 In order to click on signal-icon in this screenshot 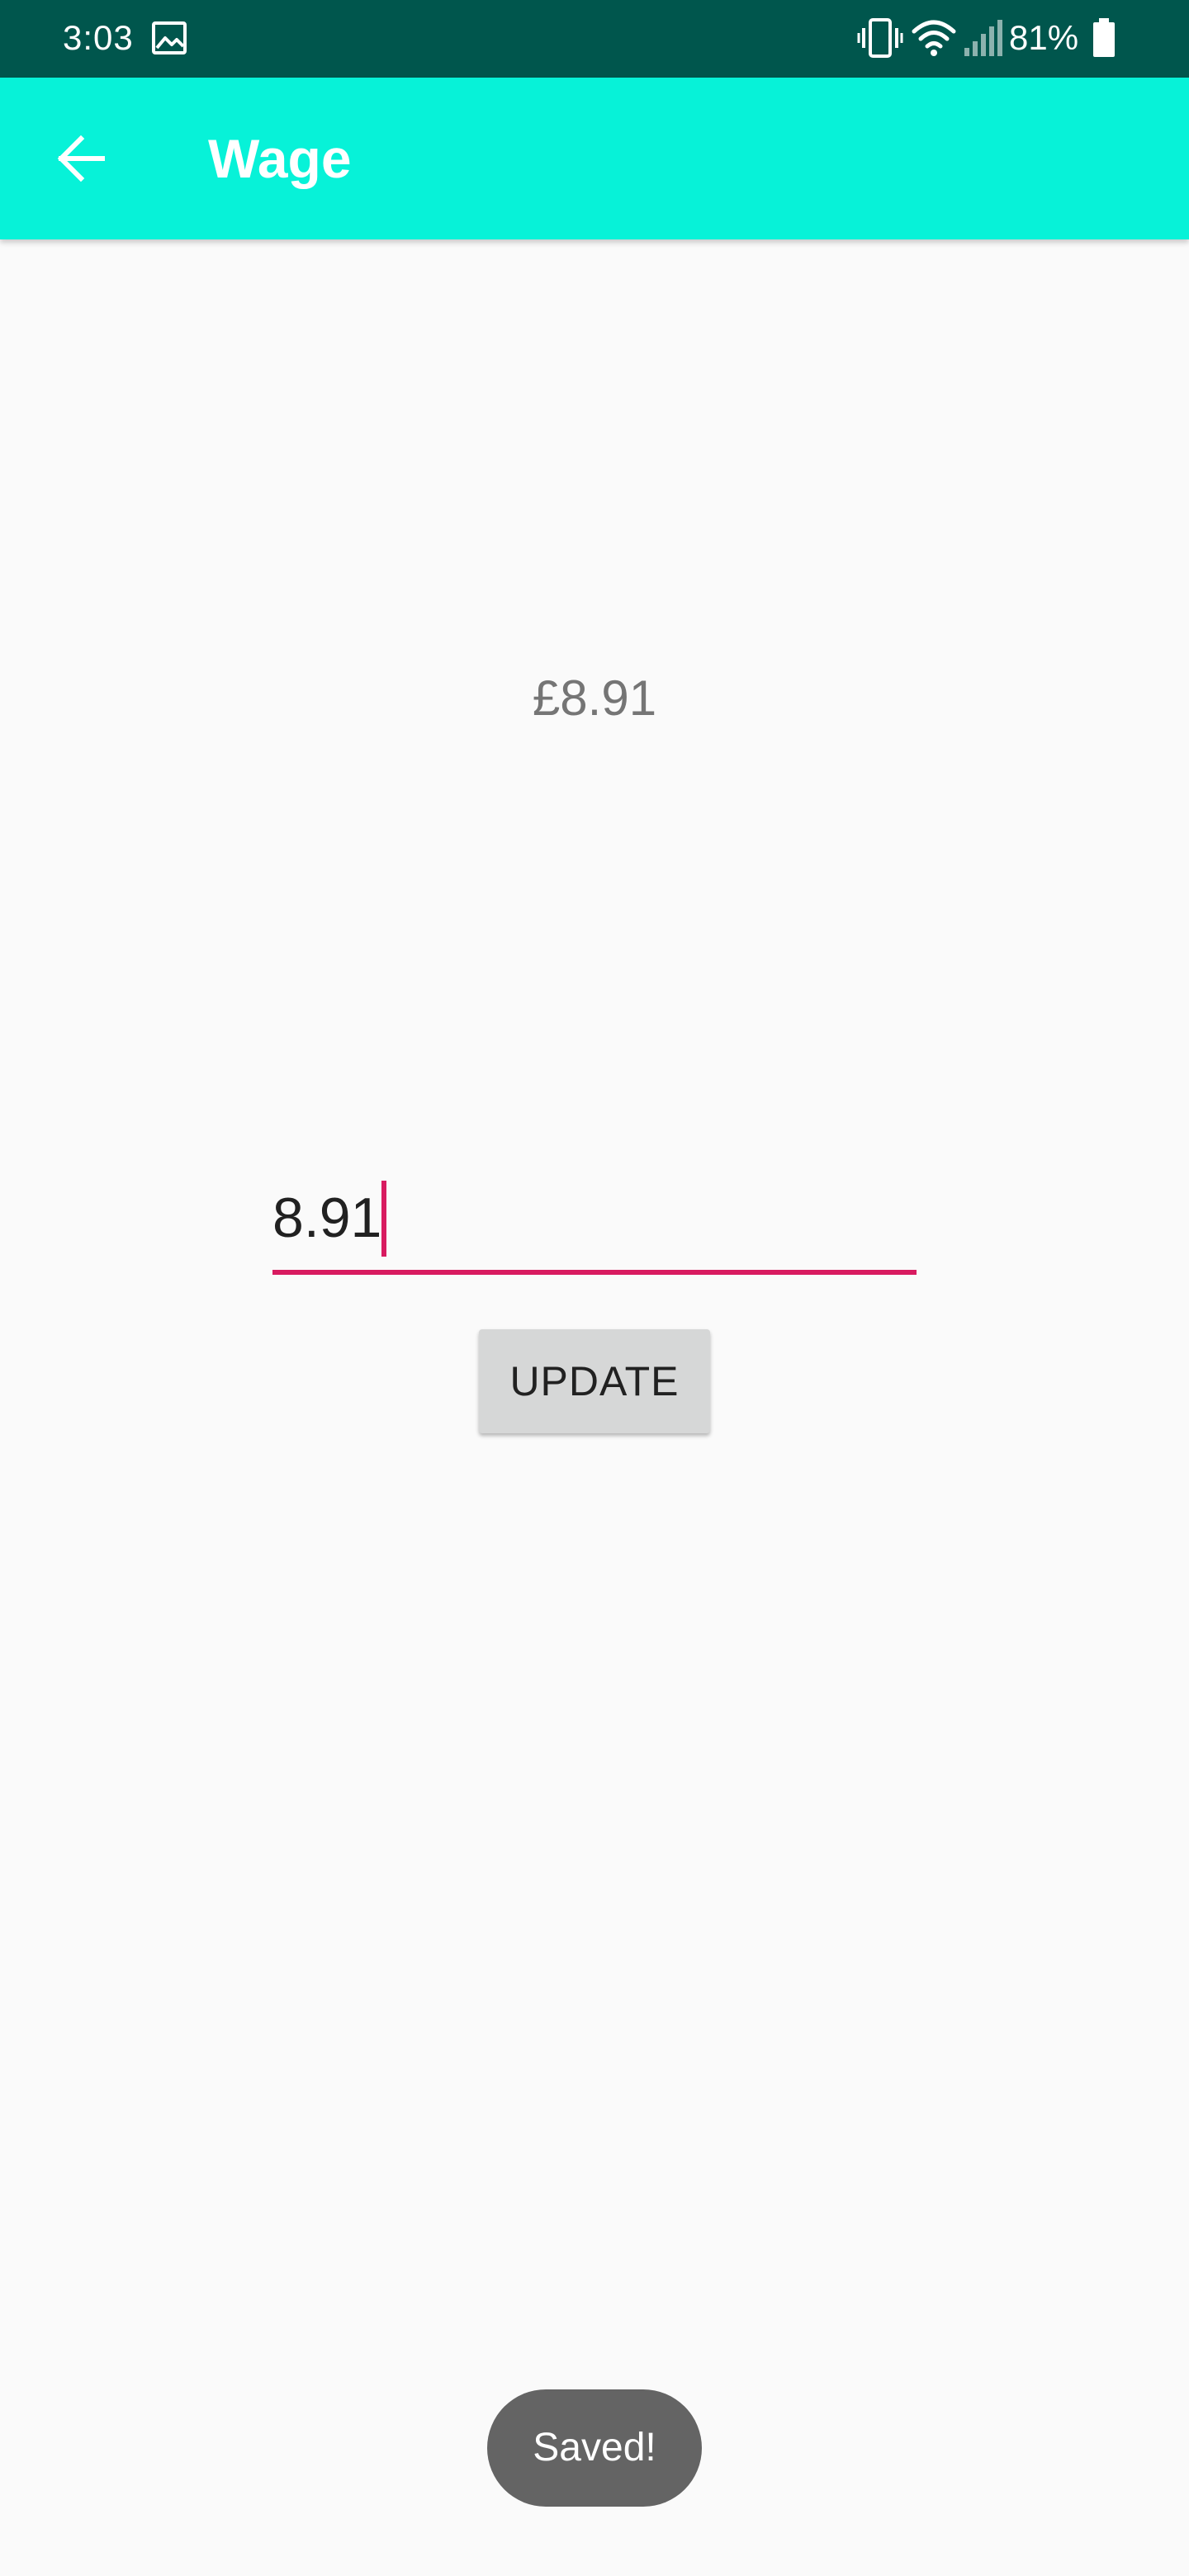, I will do `click(983, 38)`.